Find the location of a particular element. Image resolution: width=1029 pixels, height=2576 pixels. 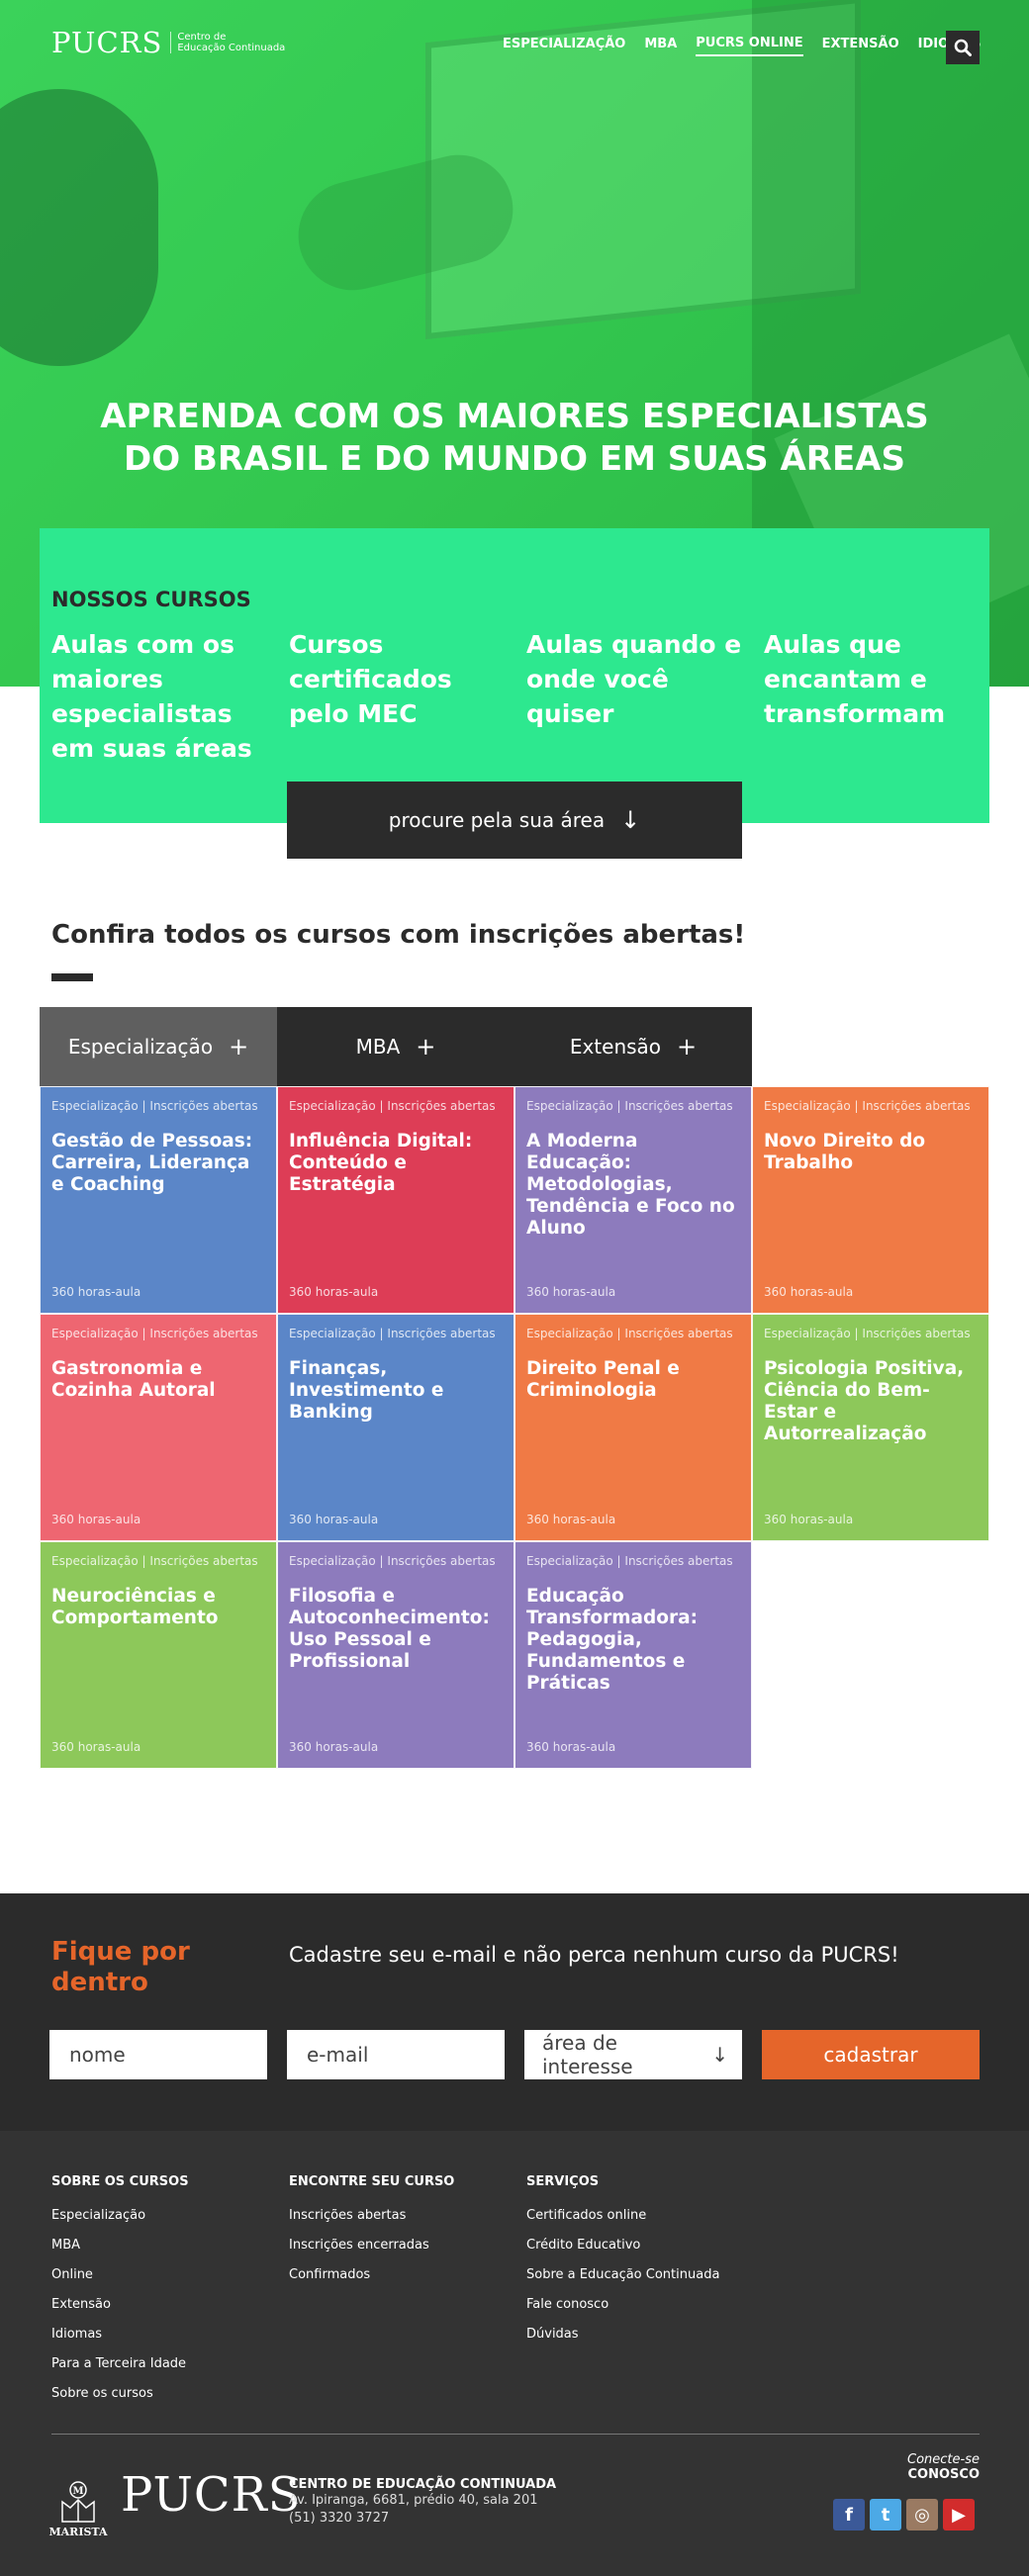

title-underline is located at coordinates (72, 977).